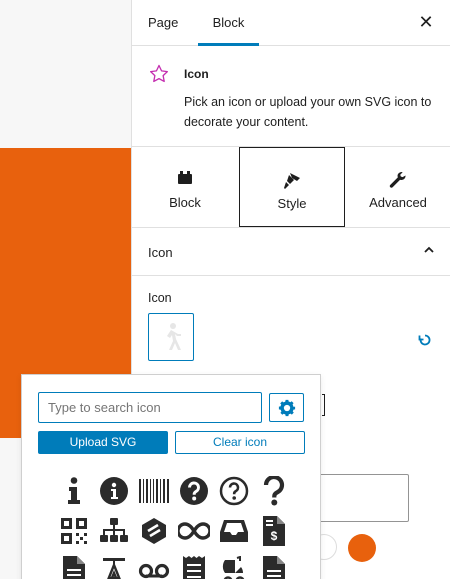 The height and width of the screenshot is (579, 450). Describe the element at coordinates (291, 252) in the screenshot. I see `icon-panel-header: Icon` at that location.